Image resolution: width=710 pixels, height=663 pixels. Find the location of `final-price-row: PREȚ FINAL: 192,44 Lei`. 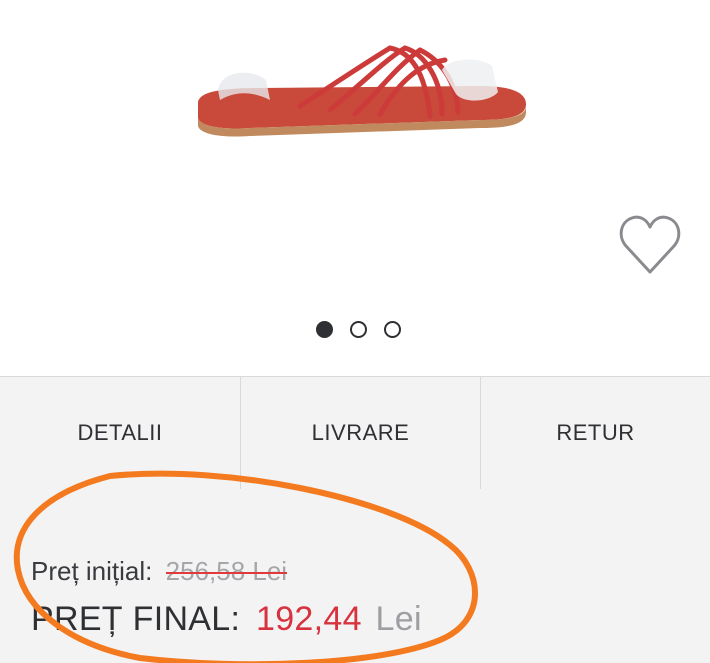

final-price-row: PREȚ FINAL: 192,44 Lei is located at coordinates (226, 619).